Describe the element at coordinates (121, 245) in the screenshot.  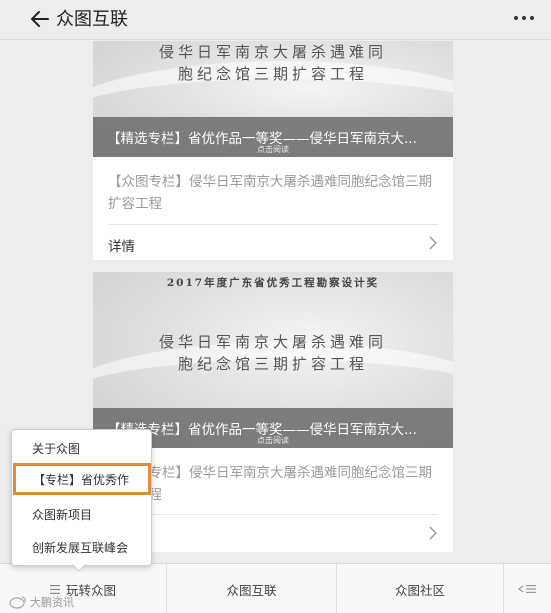
I see `detail-link: 详情` at that location.